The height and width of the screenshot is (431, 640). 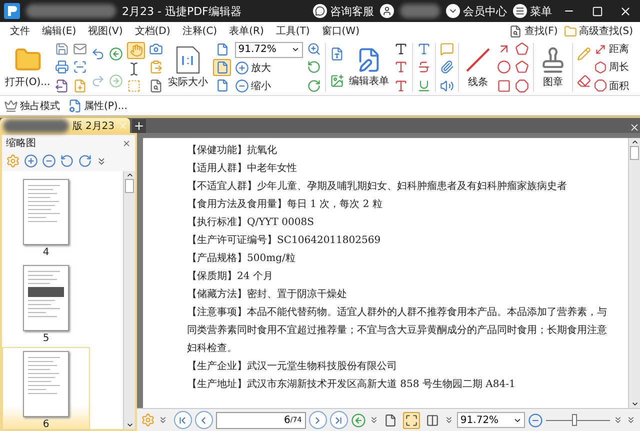 What do you see at coordinates (75, 105) in the screenshot?
I see `properties-icon` at bounding box center [75, 105].